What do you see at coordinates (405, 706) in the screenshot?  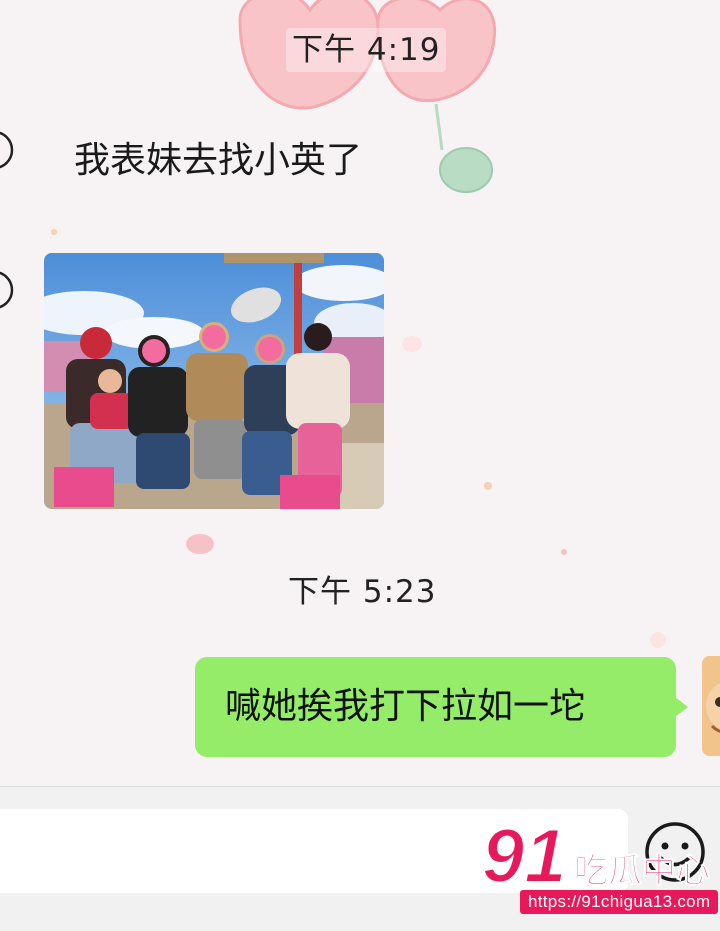 I see `outgoing-message-text: 喊她挨我打下拉如一坨` at bounding box center [405, 706].